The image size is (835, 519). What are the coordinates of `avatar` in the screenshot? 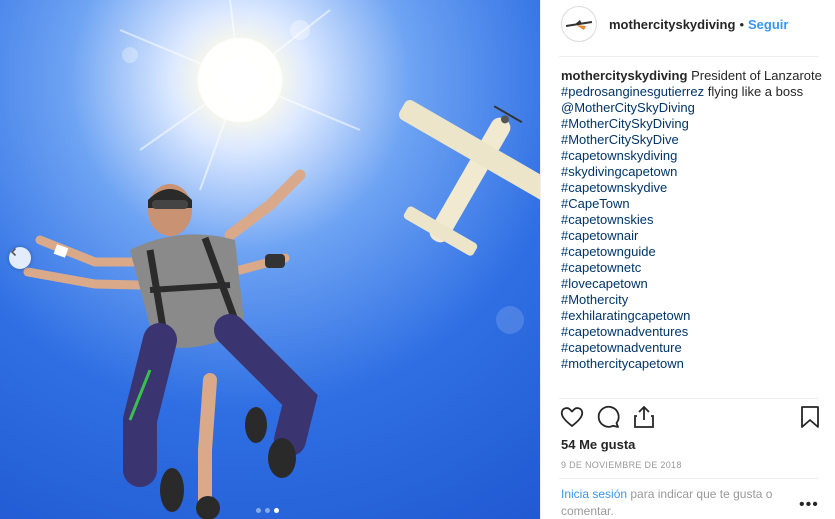 It's located at (579, 24).